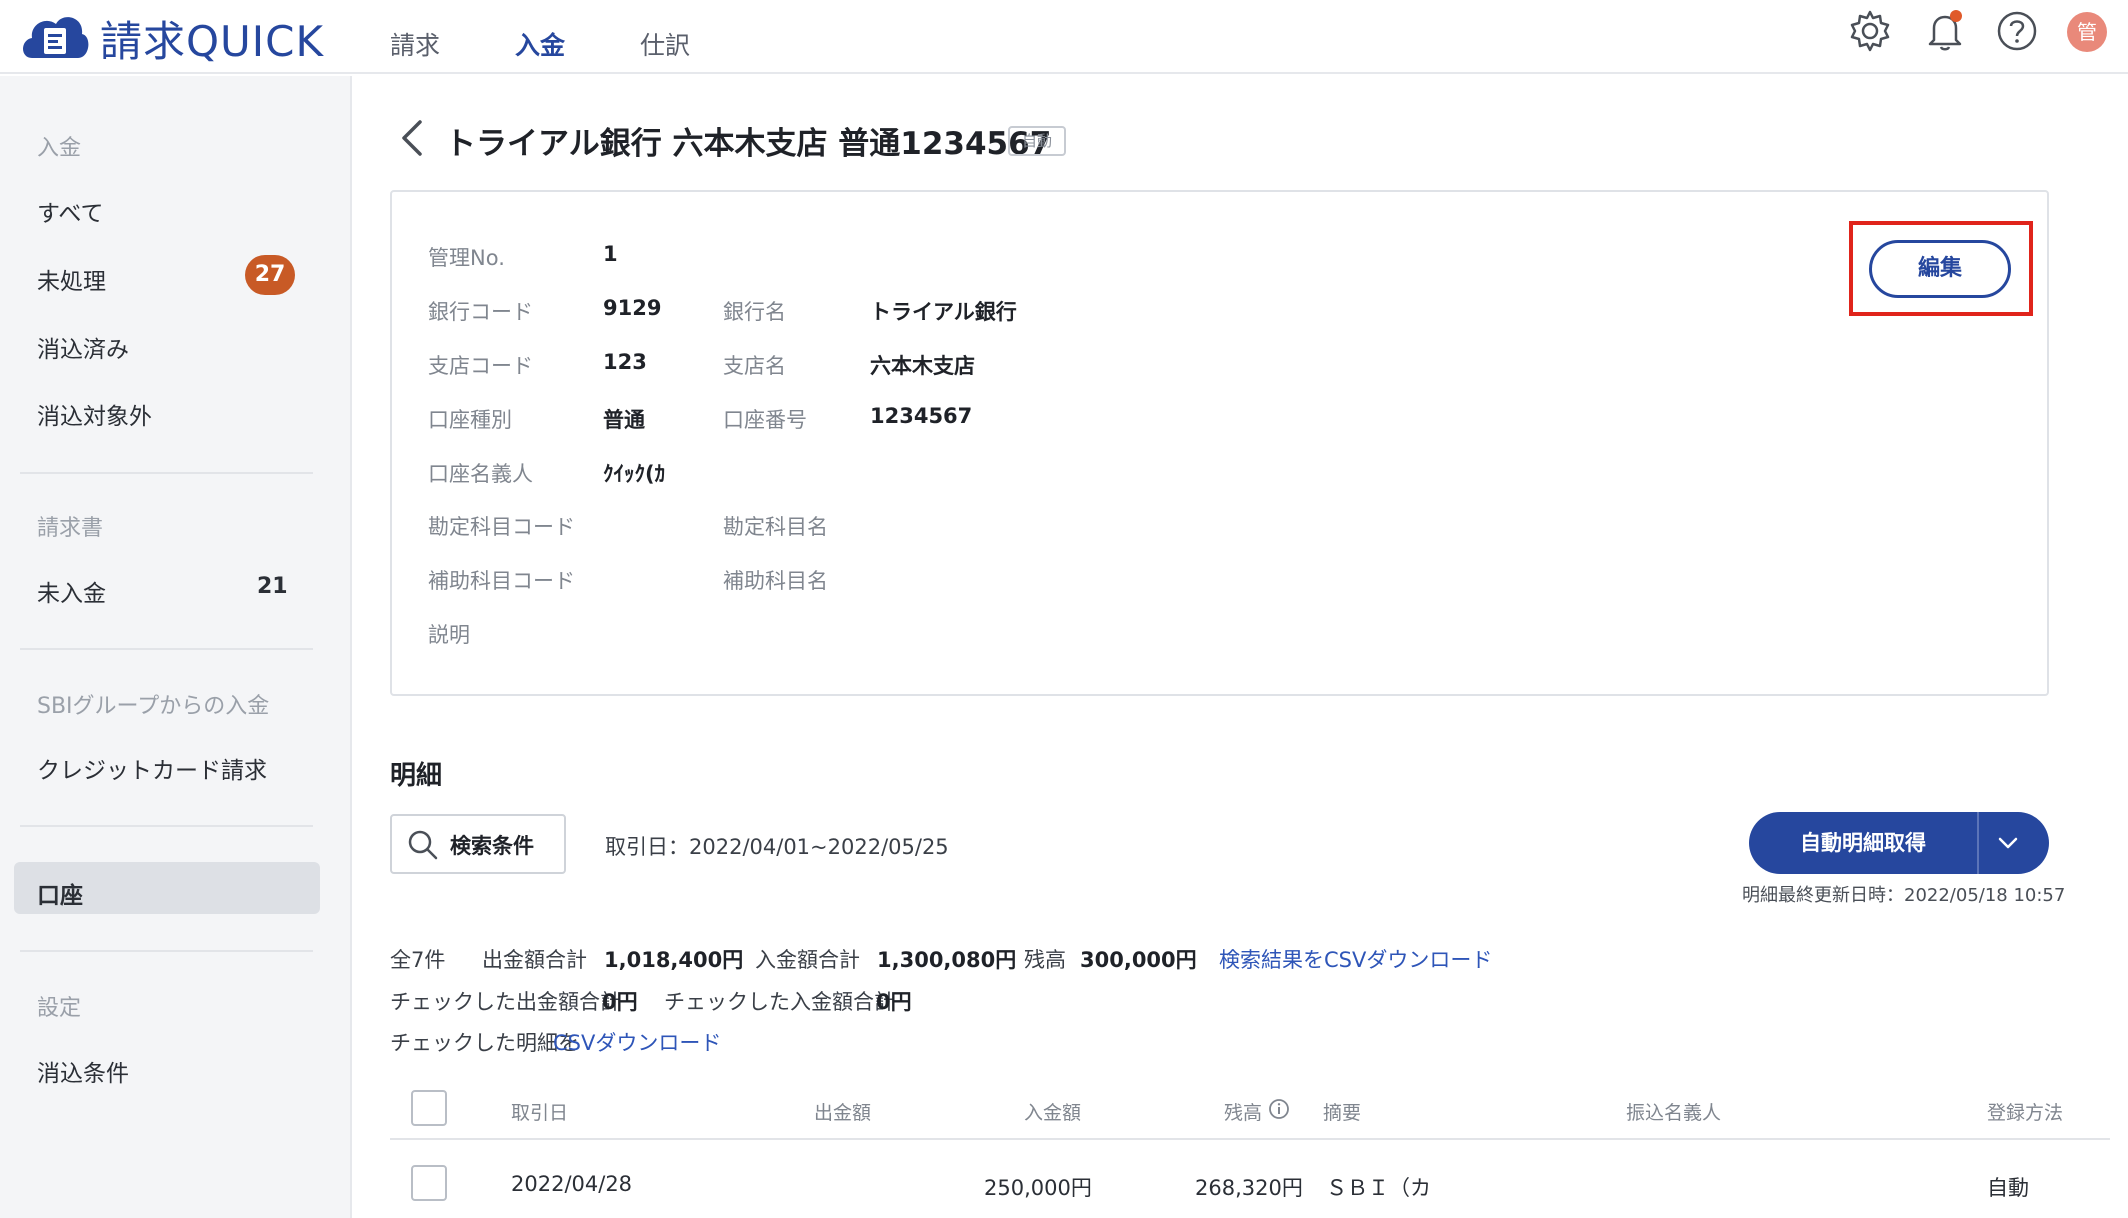 The height and width of the screenshot is (1218, 2128). What do you see at coordinates (779, 1002) in the screenshot?
I see `checked-in-label: チェックした入金額合計` at bounding box center [779, 1002].